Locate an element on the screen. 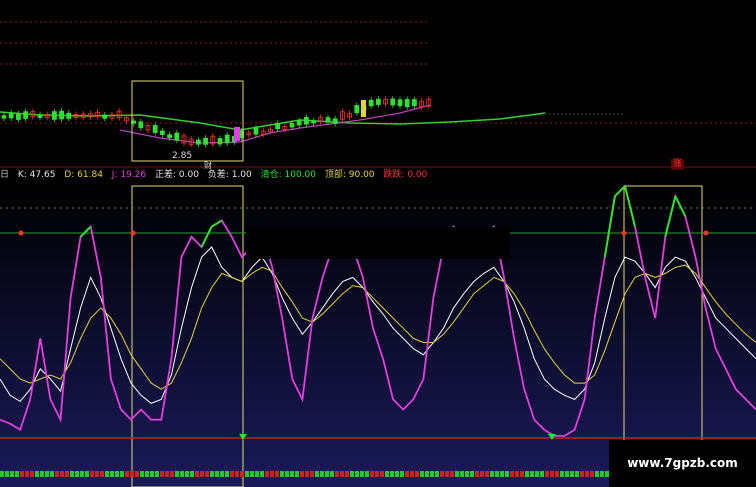 This screenshot has width=756, height=487. highlight-candle is located at coordinates (237, 134).